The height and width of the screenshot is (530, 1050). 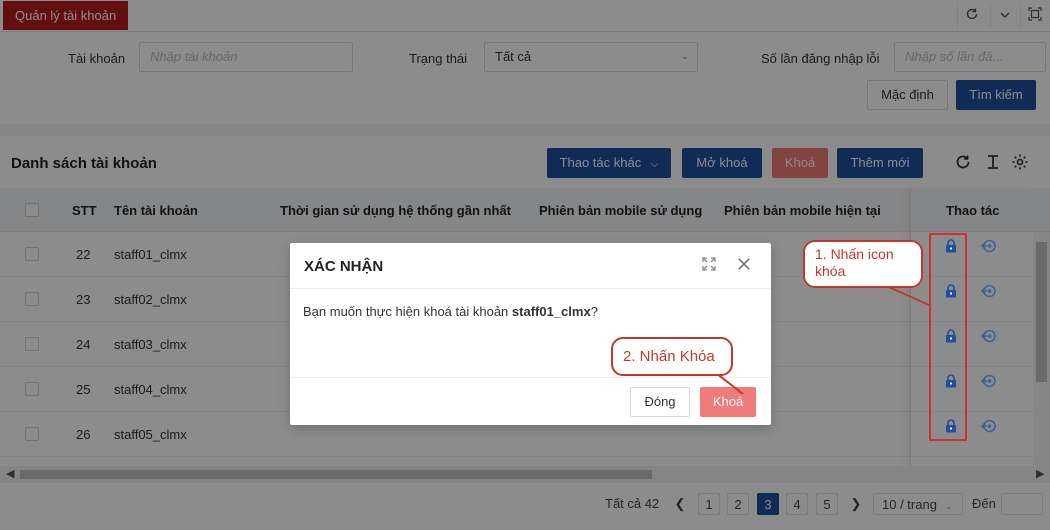 I want to click on modal-title: XÁC NHẬN, so click(x=344, y=266).